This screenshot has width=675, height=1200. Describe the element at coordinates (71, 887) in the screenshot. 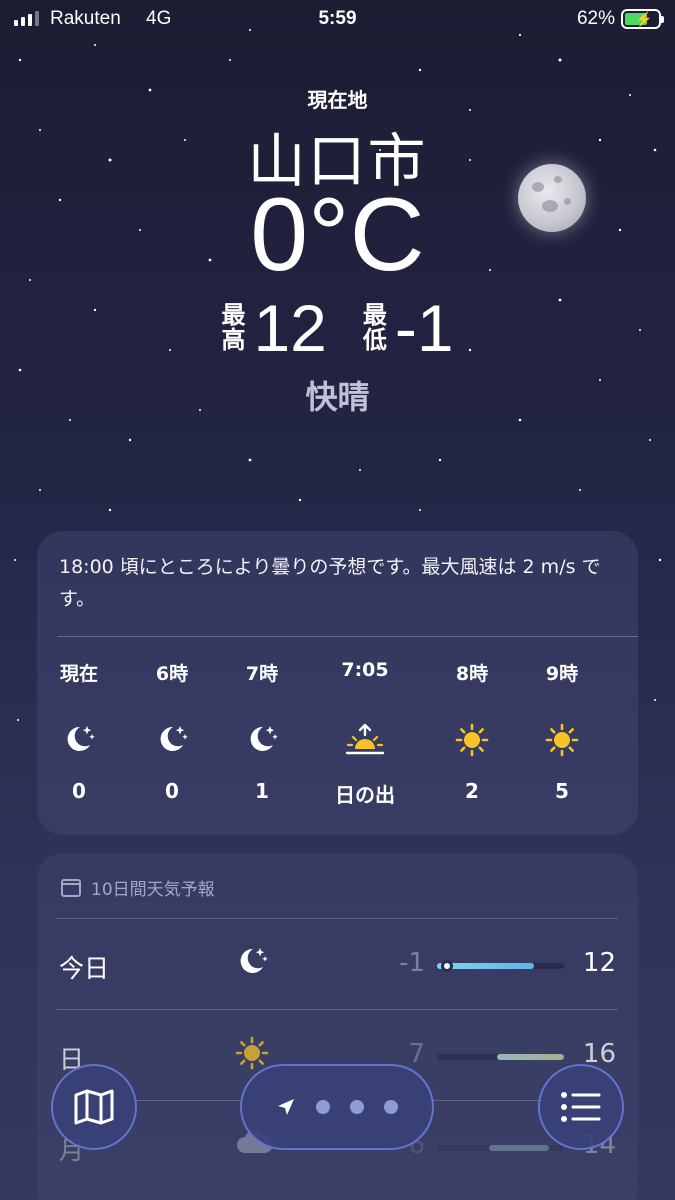

I see `calendar-icon` at that location.